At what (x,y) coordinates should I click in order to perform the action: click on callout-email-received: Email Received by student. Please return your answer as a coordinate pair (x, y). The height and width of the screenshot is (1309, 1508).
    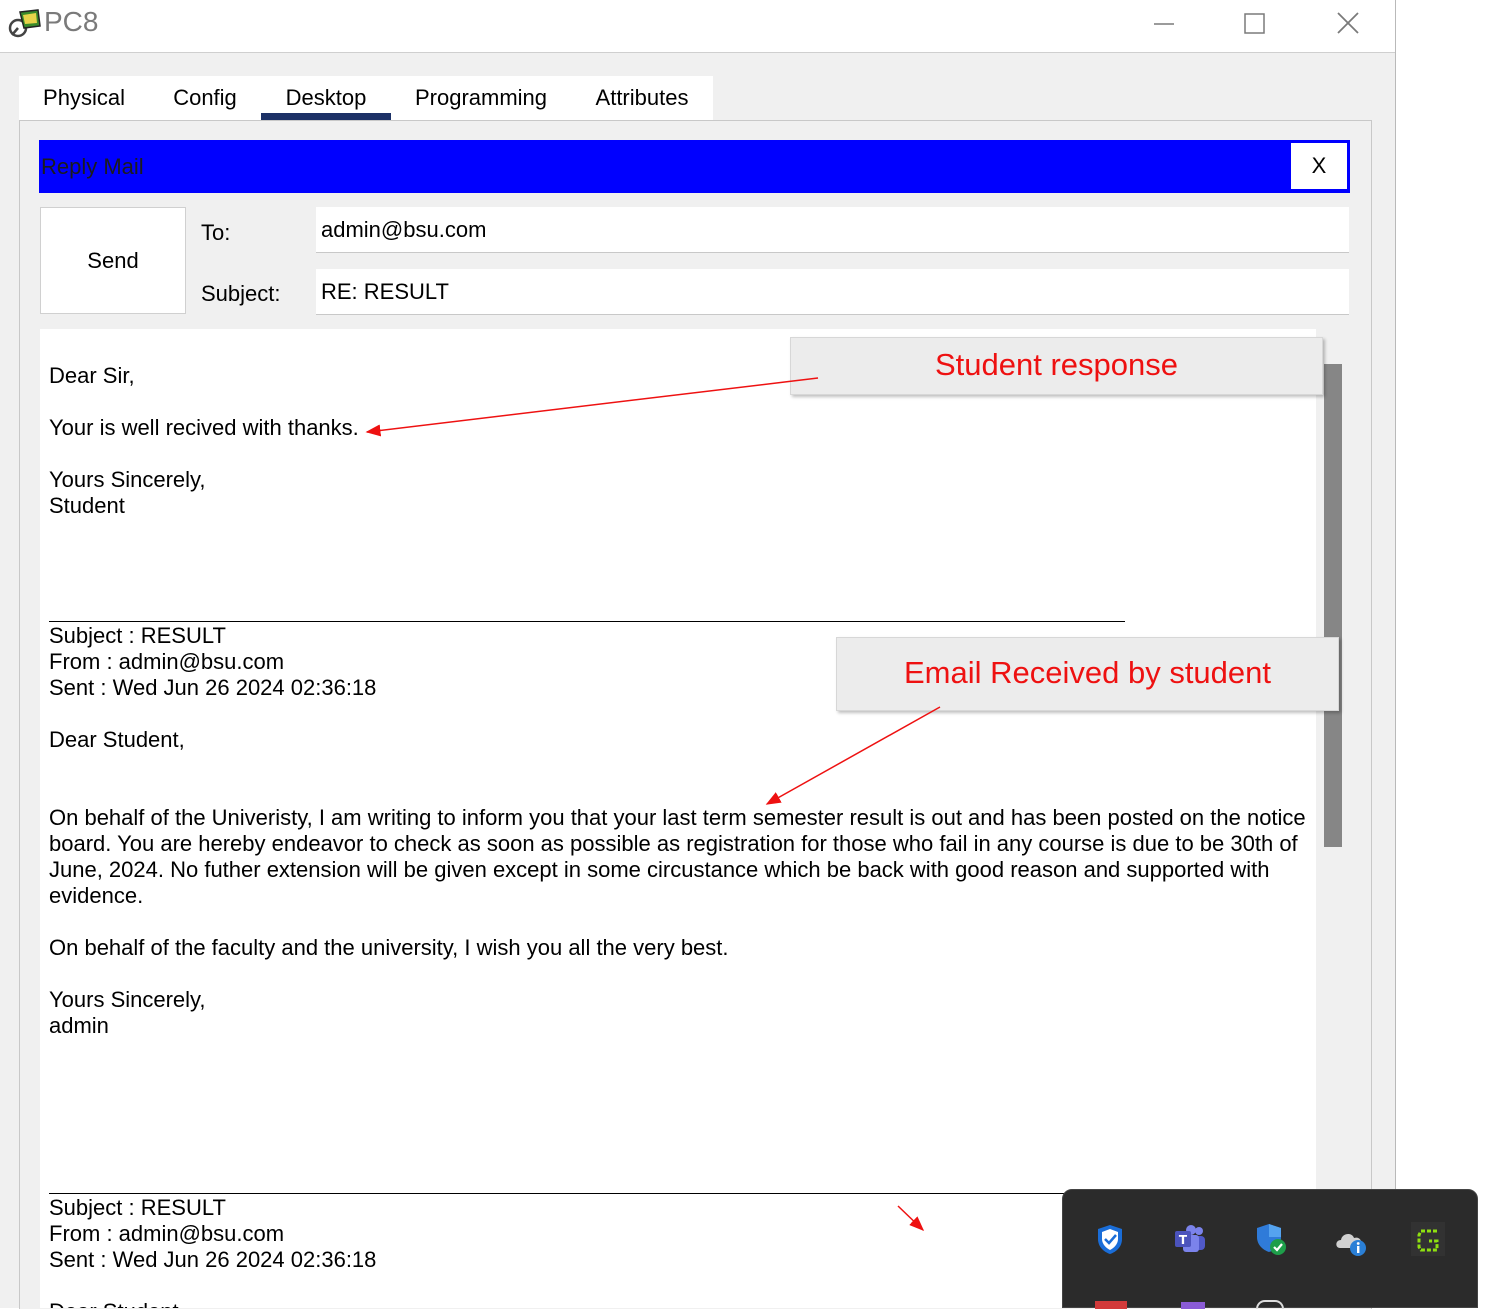
    Looking at the image, I should click on (1087, 674).